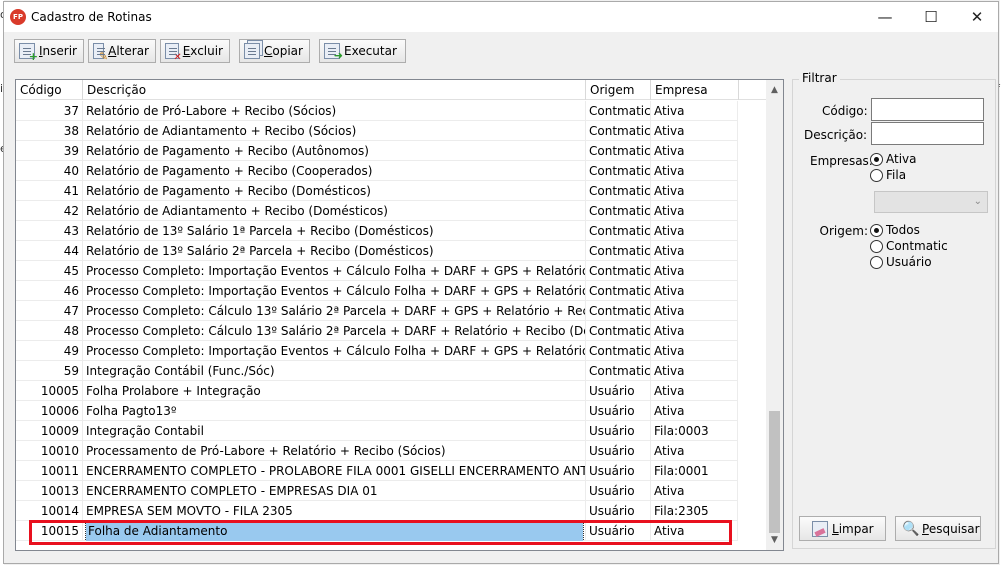 The width and height of the screenshot is (1004, 565). I want to click on excluir-button: Excluir, so click(195, 51).